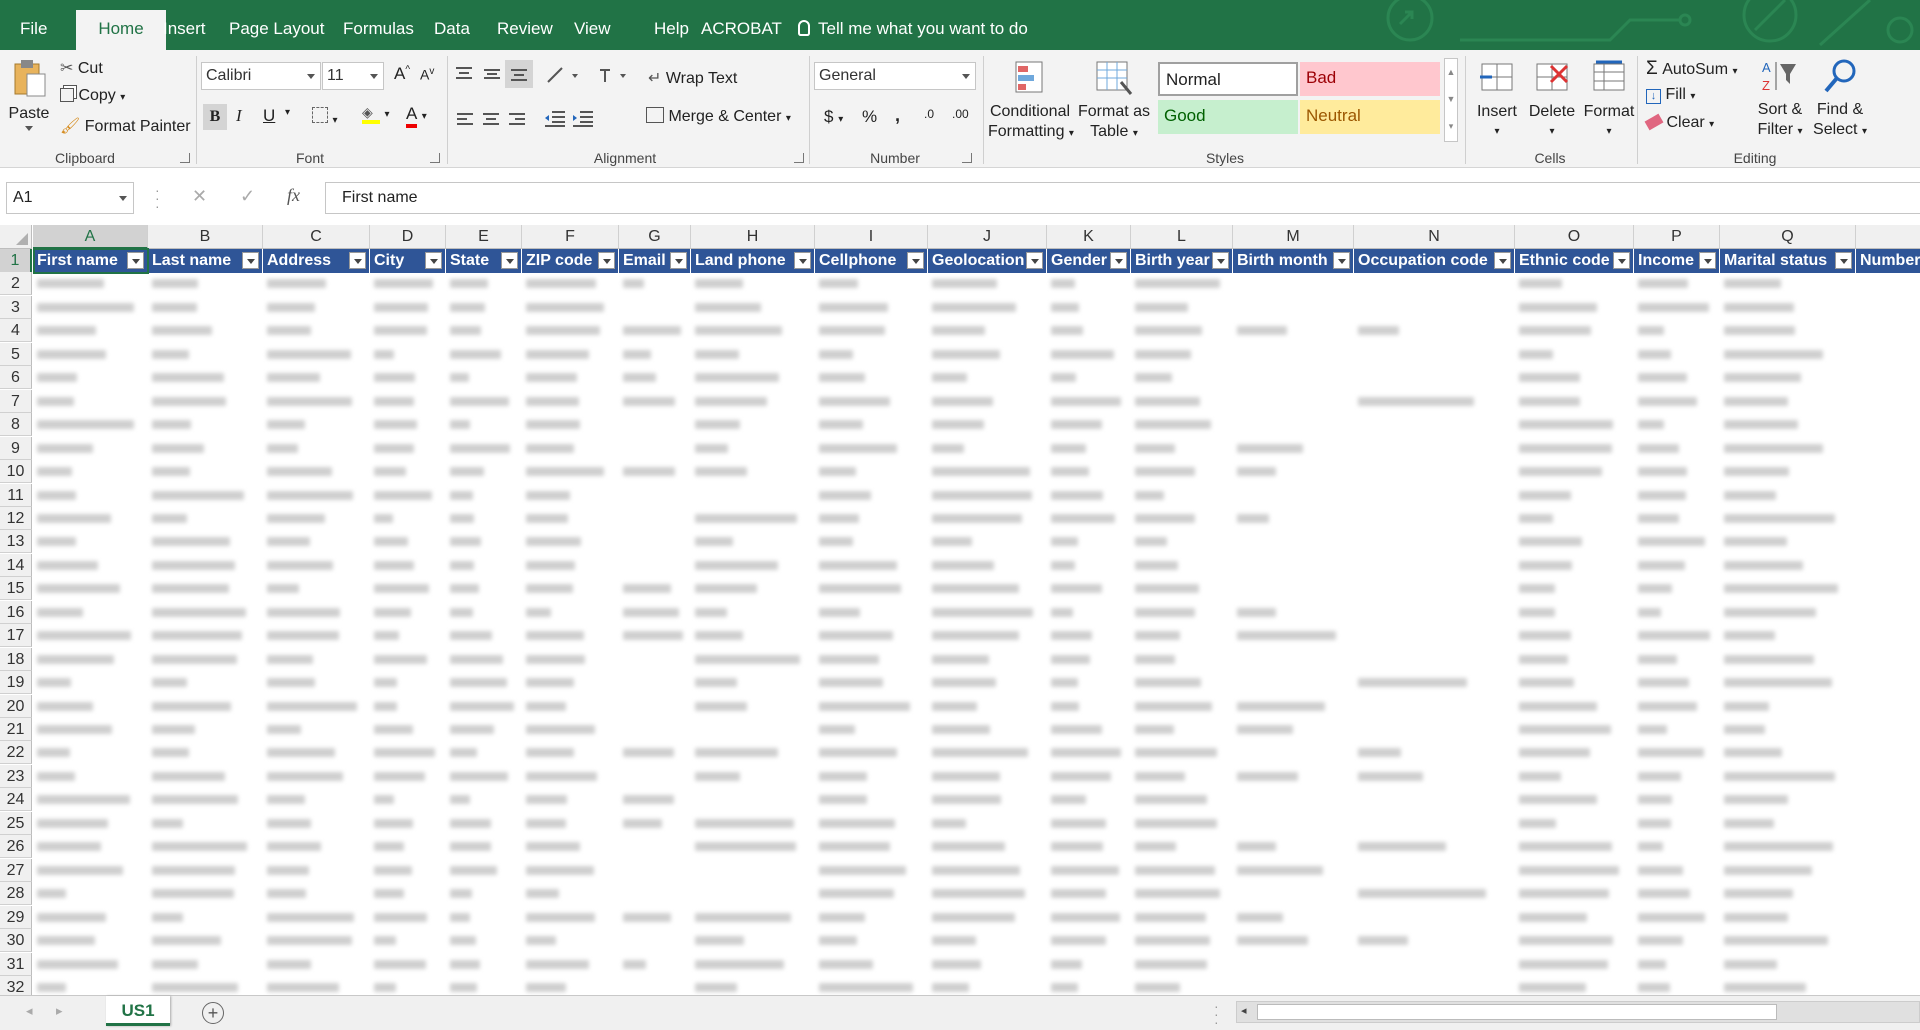 The width and height of the screenshot is (1920, 1030). I want to click on table-header-cell: Birth year, so click(1182, 261).